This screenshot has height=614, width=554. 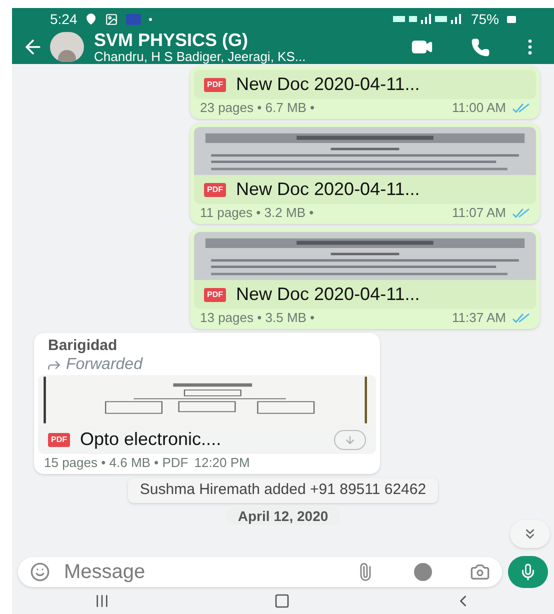 What do you see at coordinates (282, 601) in the screenshot?
I see `home-icon` at bounding box center [282, 601].